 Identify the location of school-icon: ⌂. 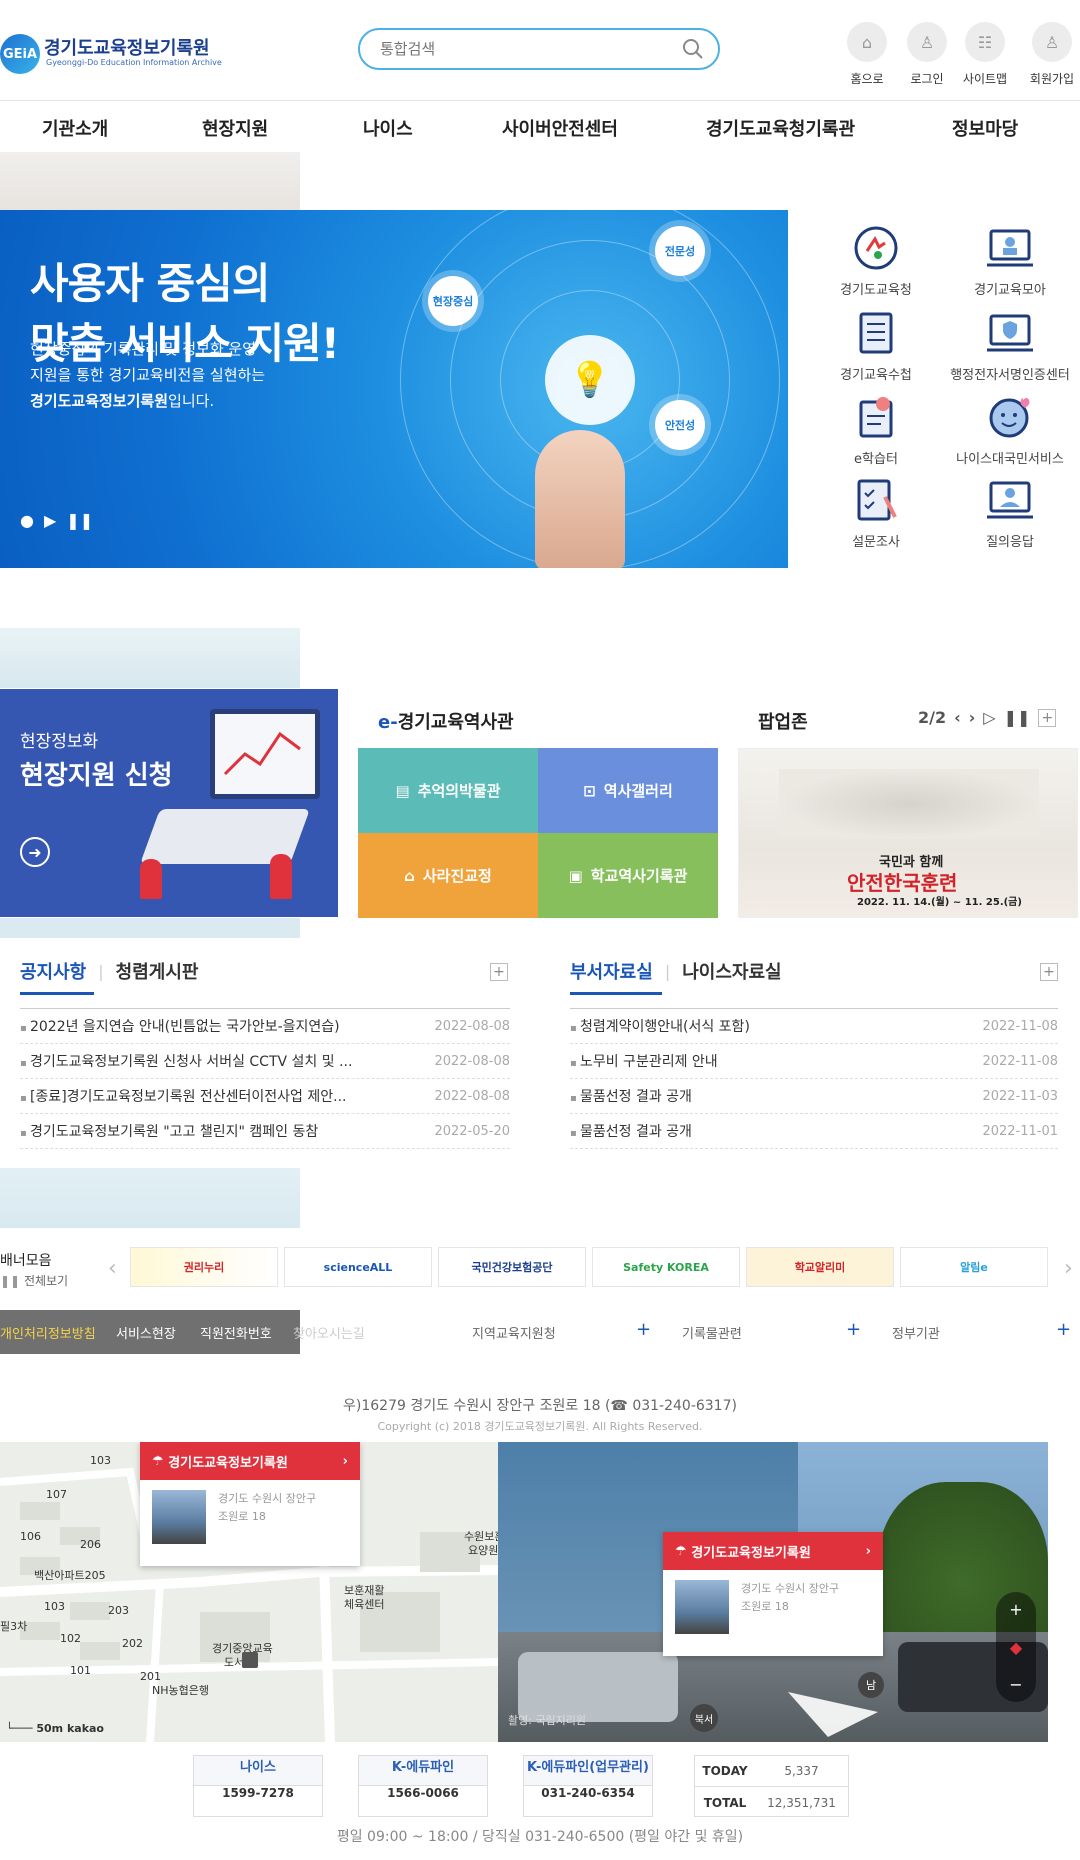
(409, 875).